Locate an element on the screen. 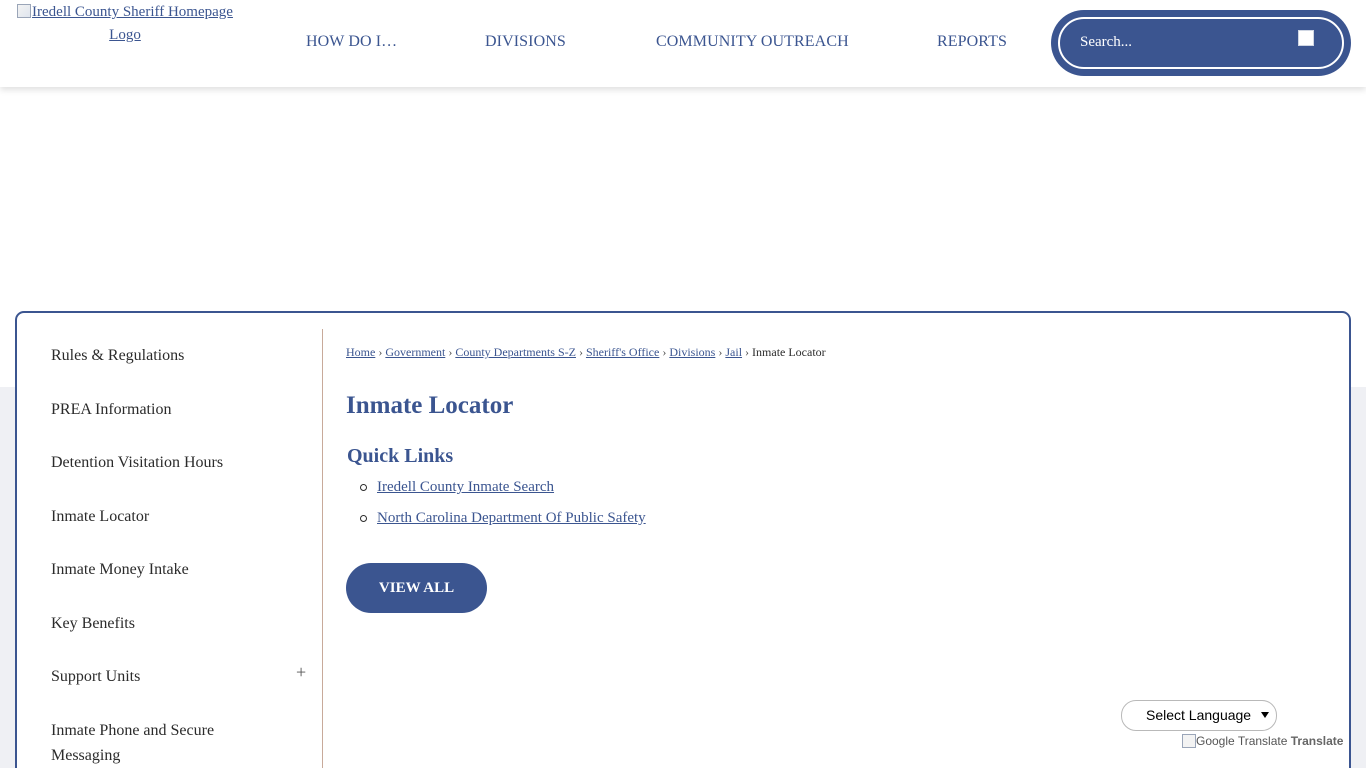 The height and width of the screenshot is (768, 1366). breadcrumb-government: Government is located at coordinates (415, 352).